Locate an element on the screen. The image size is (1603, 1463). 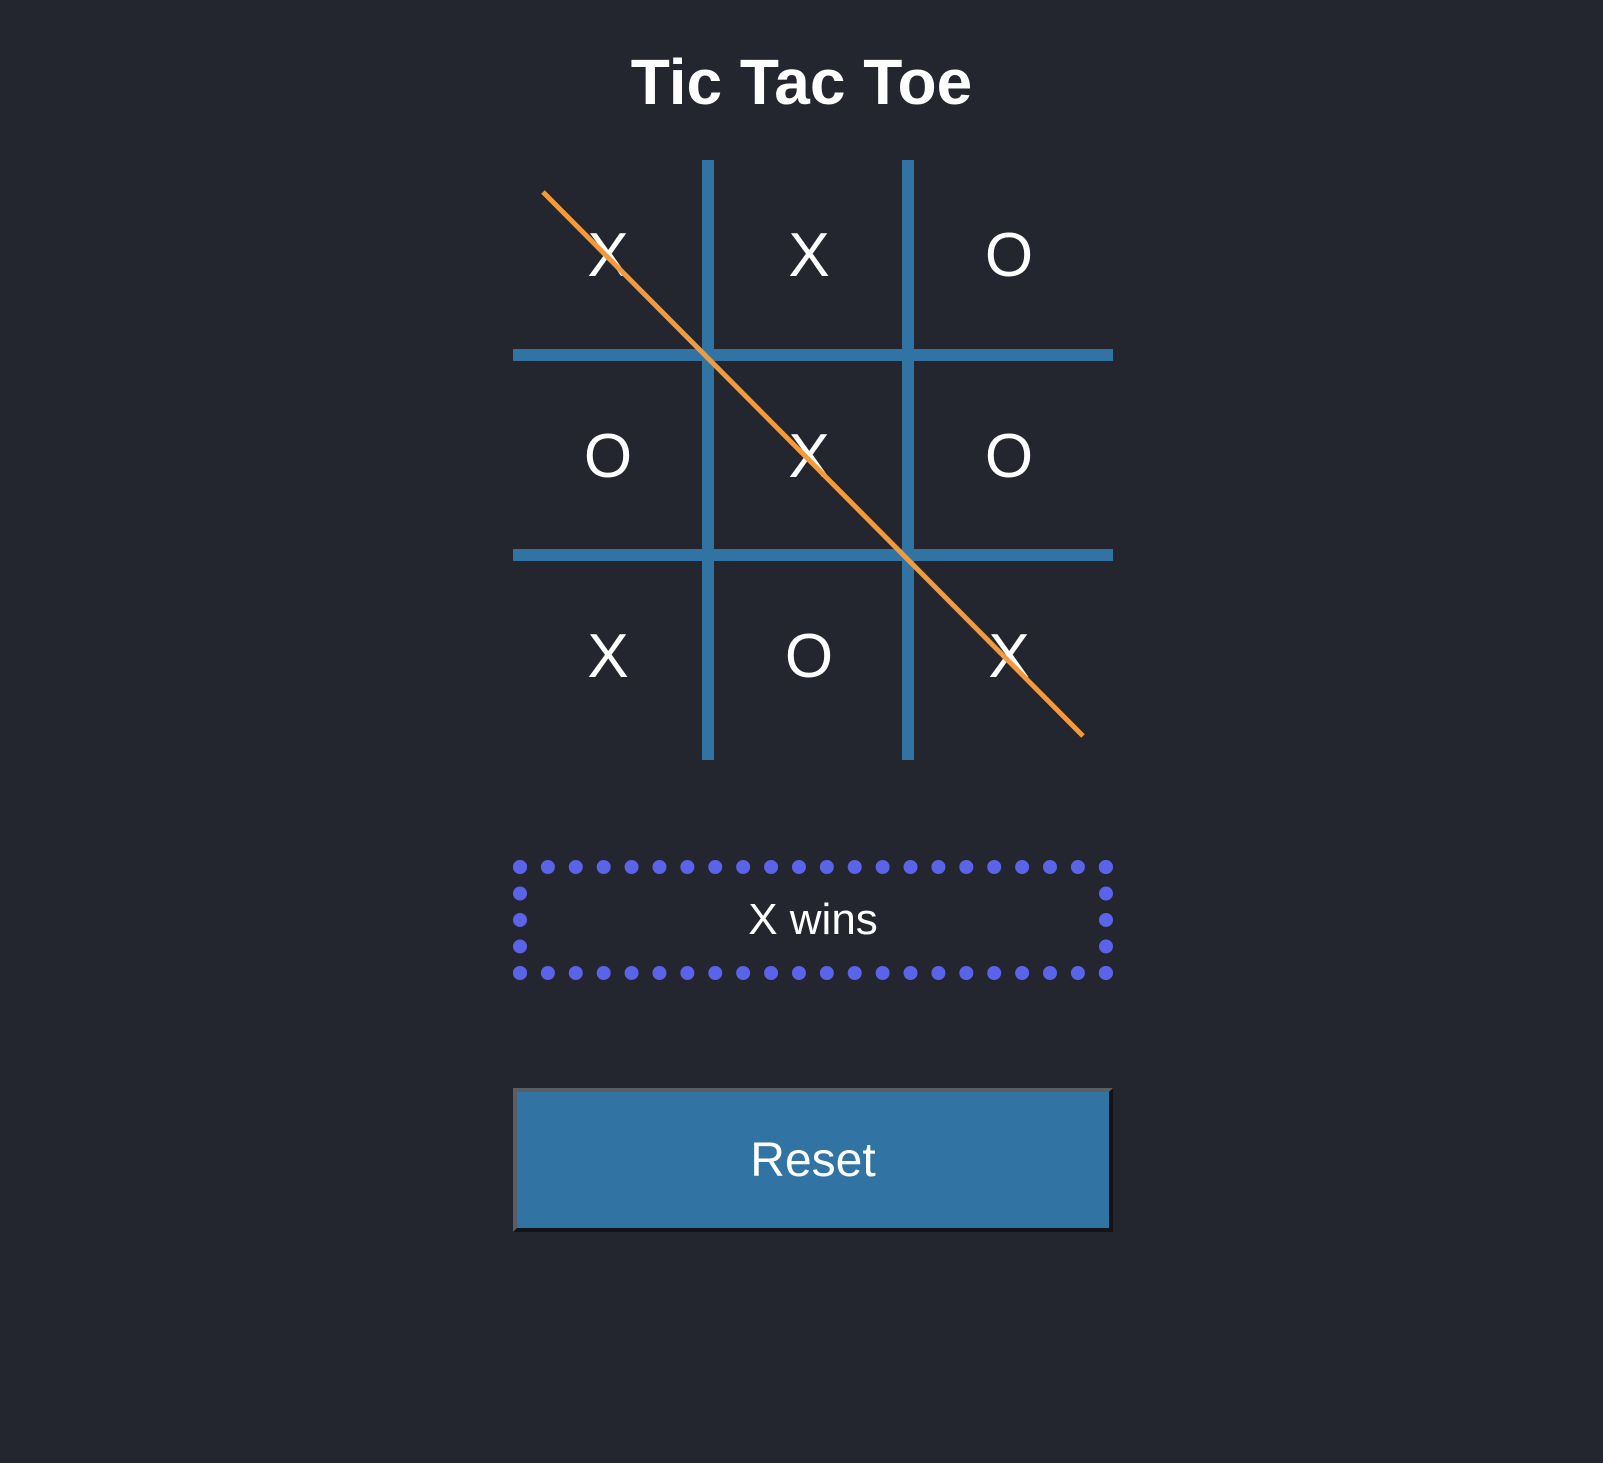
board-cell-6: O is located at coordinates (1009, 456).